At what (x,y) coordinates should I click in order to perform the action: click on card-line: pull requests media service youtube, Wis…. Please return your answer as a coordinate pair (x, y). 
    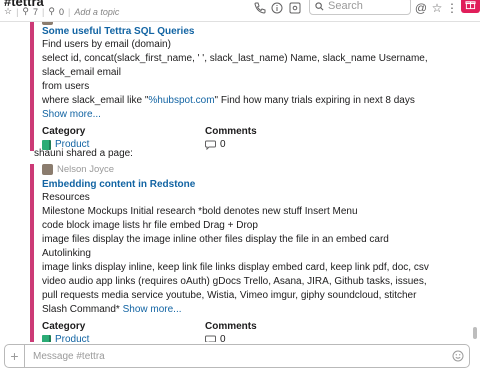
    Looking at the image, I should click on (229, 295).